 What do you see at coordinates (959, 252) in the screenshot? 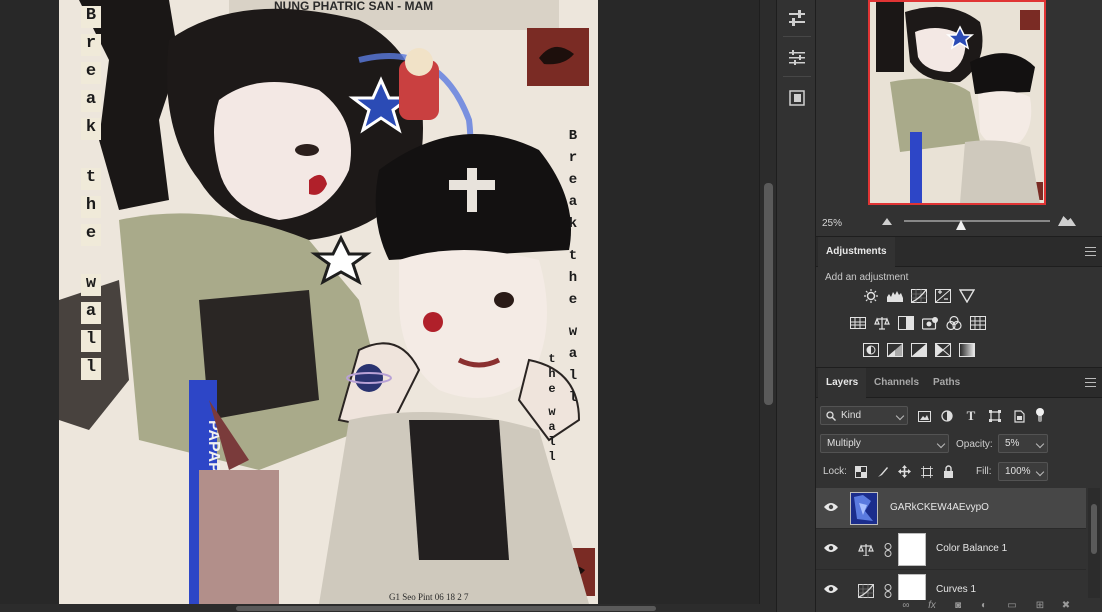
I see `adjustments-tab-bar: Adjustments` at bounding box center [959, 252].